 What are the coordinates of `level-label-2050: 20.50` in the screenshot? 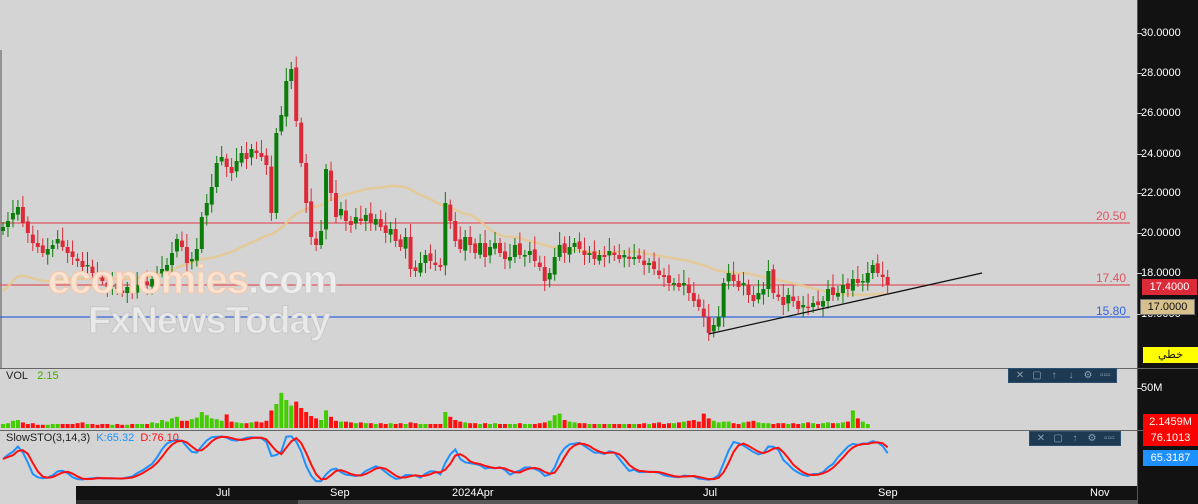 It's located at (1111, 216).